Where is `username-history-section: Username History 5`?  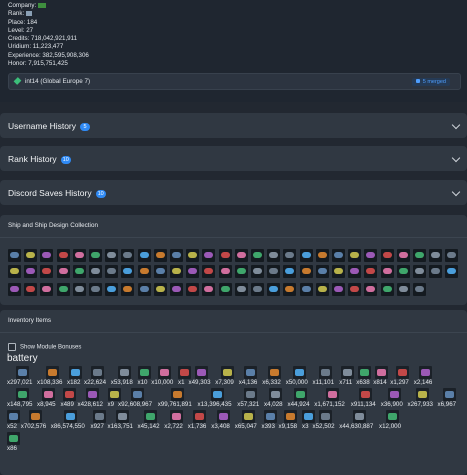 username-history-section: Username History 5 is located at coordinates (233, 125).